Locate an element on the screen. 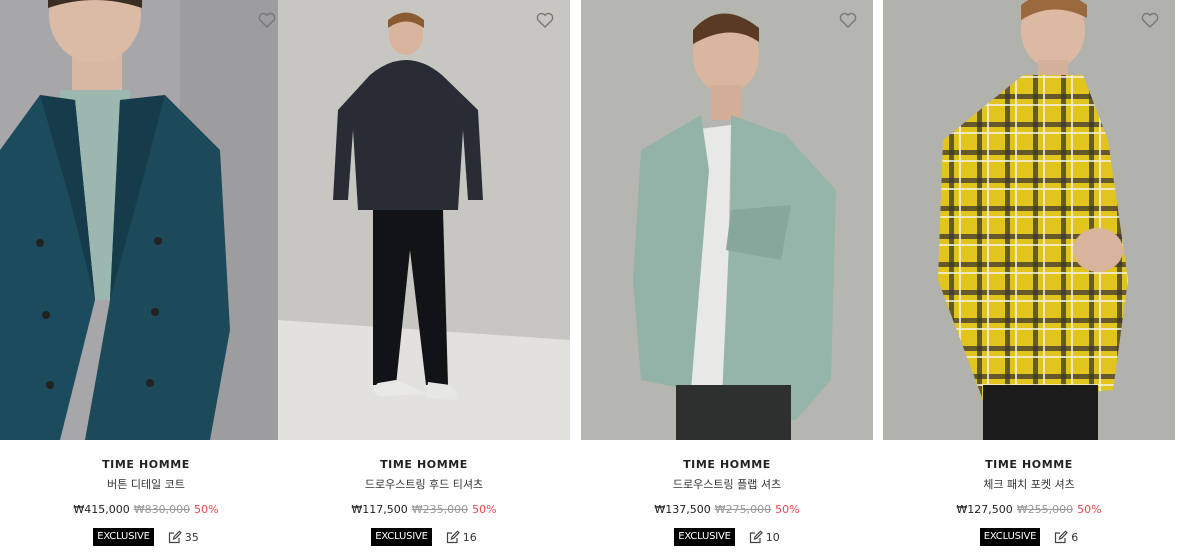 This screenshot has width=1181, height=558. price-row: ₩137,500 ₩275,000 50% is located at coordinates (727, 509).